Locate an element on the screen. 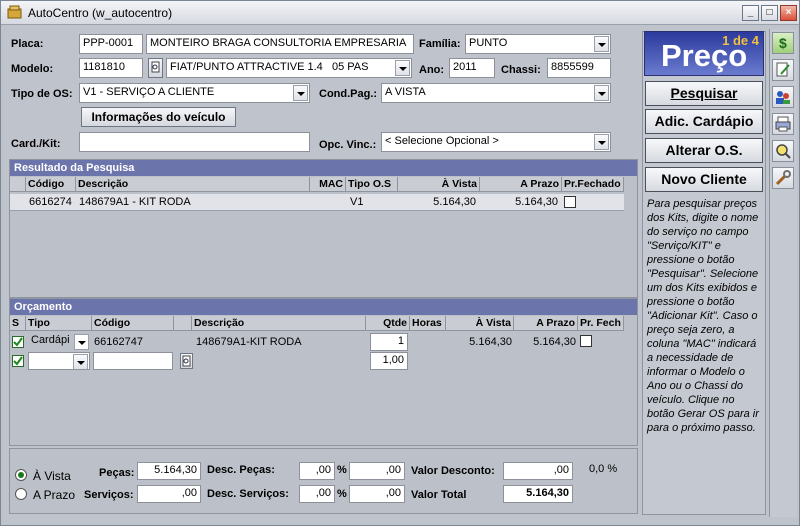 The width and height of the screenshot is (800, 526). pr-fechado-checkbox is located at coordinates (570, 202).